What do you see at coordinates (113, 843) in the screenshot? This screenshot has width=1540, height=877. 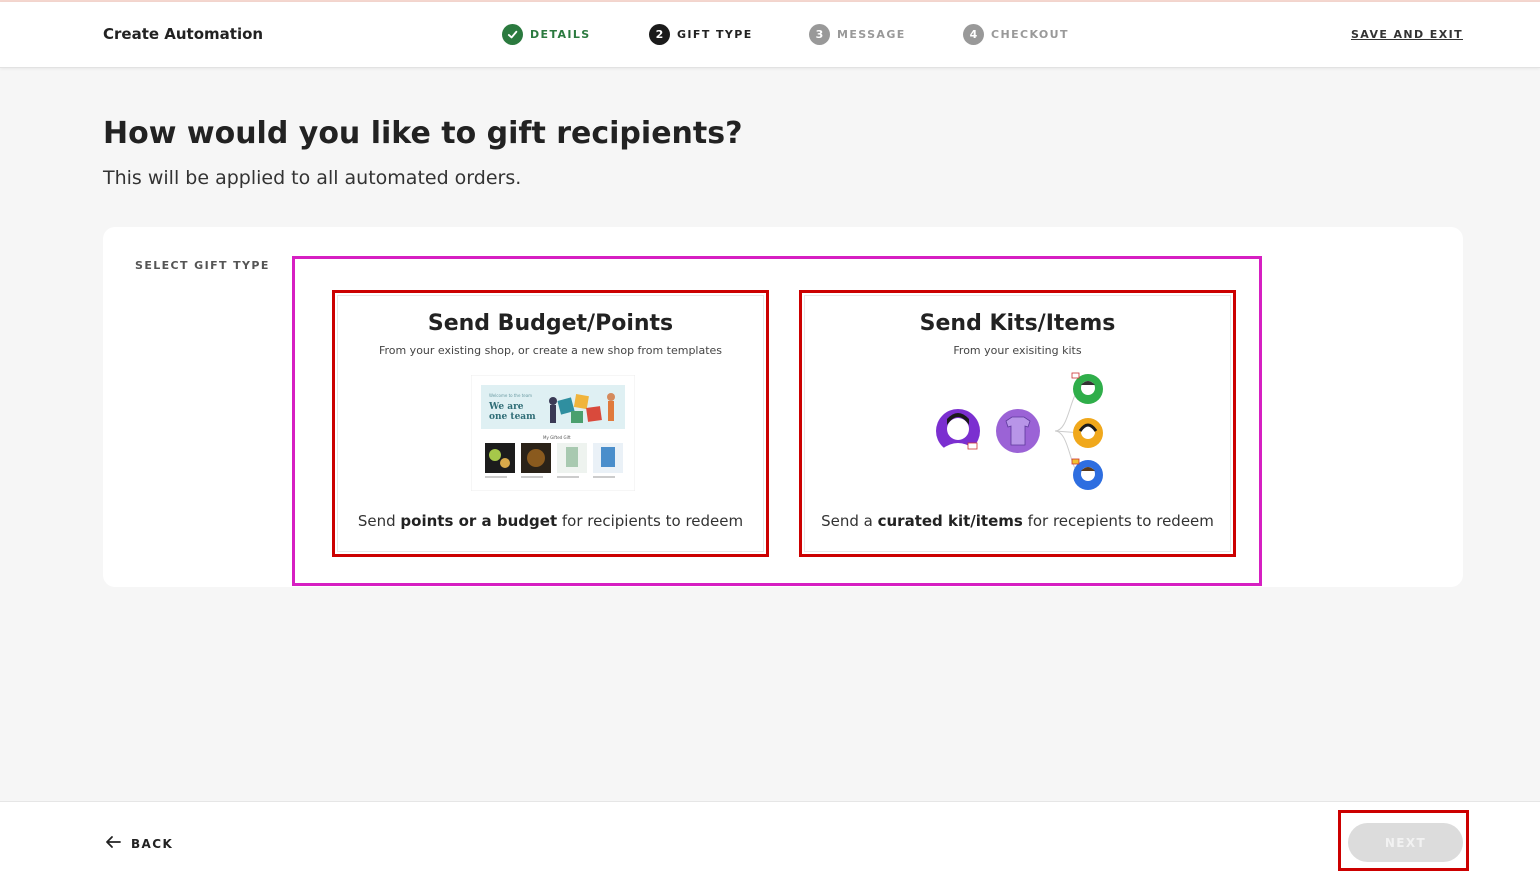 I see `arrow-left-icon` at bounding box center [113, 843].